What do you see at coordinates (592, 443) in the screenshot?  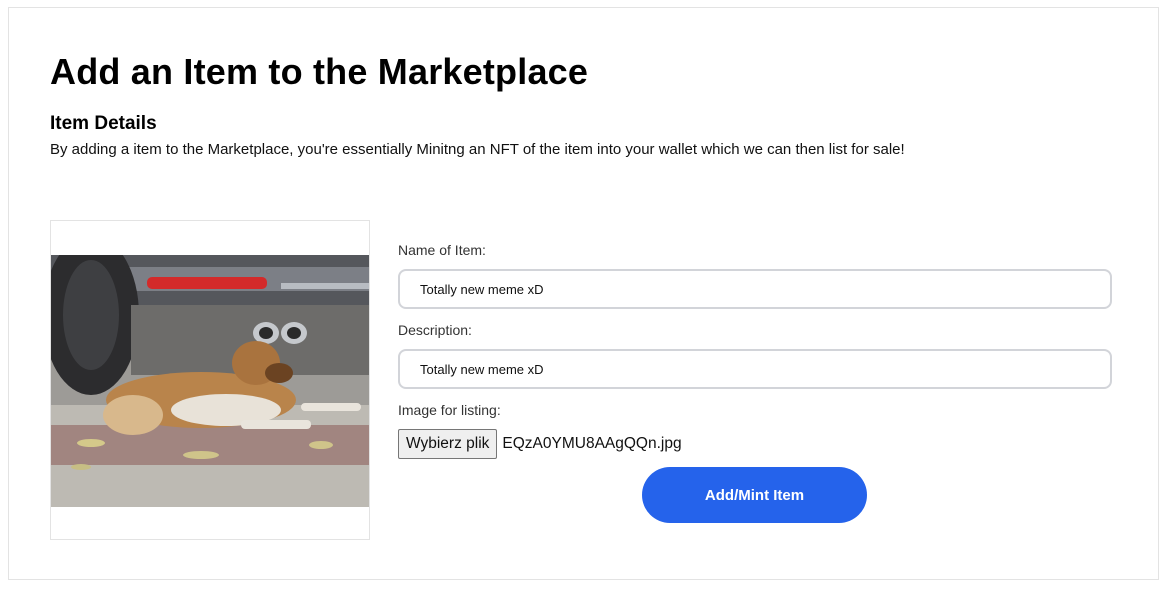 I see `selected-file-name: EQzA0YMU8AAgQQn.jpg` at bounding box center [592, 443].